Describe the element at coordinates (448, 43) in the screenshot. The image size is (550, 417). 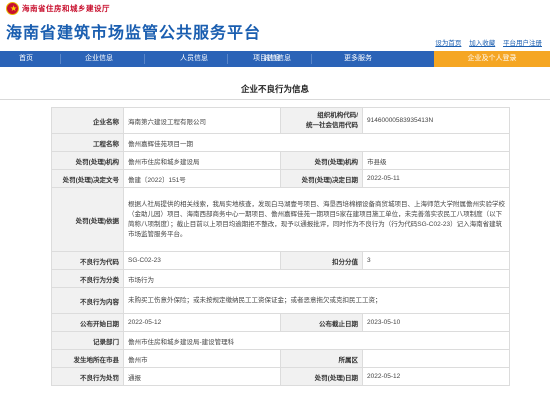
I see `set-homepage-link: 设为首页` at that location.